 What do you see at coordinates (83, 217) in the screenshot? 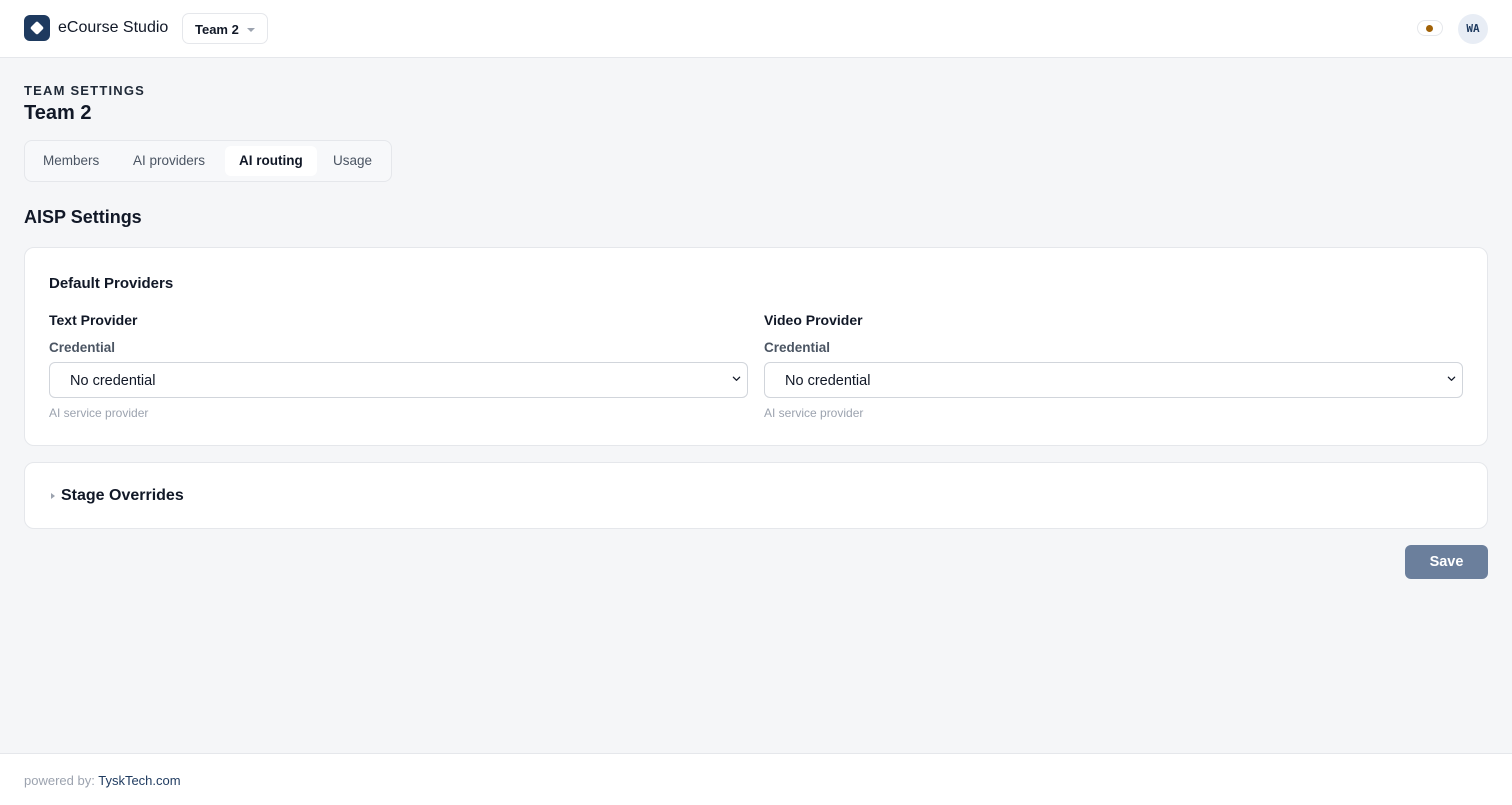
I see `section-title: AISP Settings` at bounding box center [83, 217].